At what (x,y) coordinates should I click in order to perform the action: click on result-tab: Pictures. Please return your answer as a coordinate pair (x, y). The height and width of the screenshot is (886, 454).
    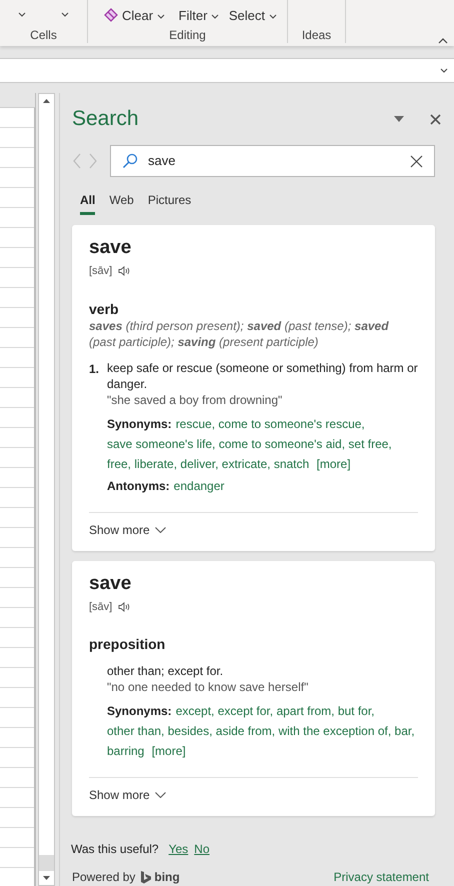
    Looking at the image, I should click on (170, 203).